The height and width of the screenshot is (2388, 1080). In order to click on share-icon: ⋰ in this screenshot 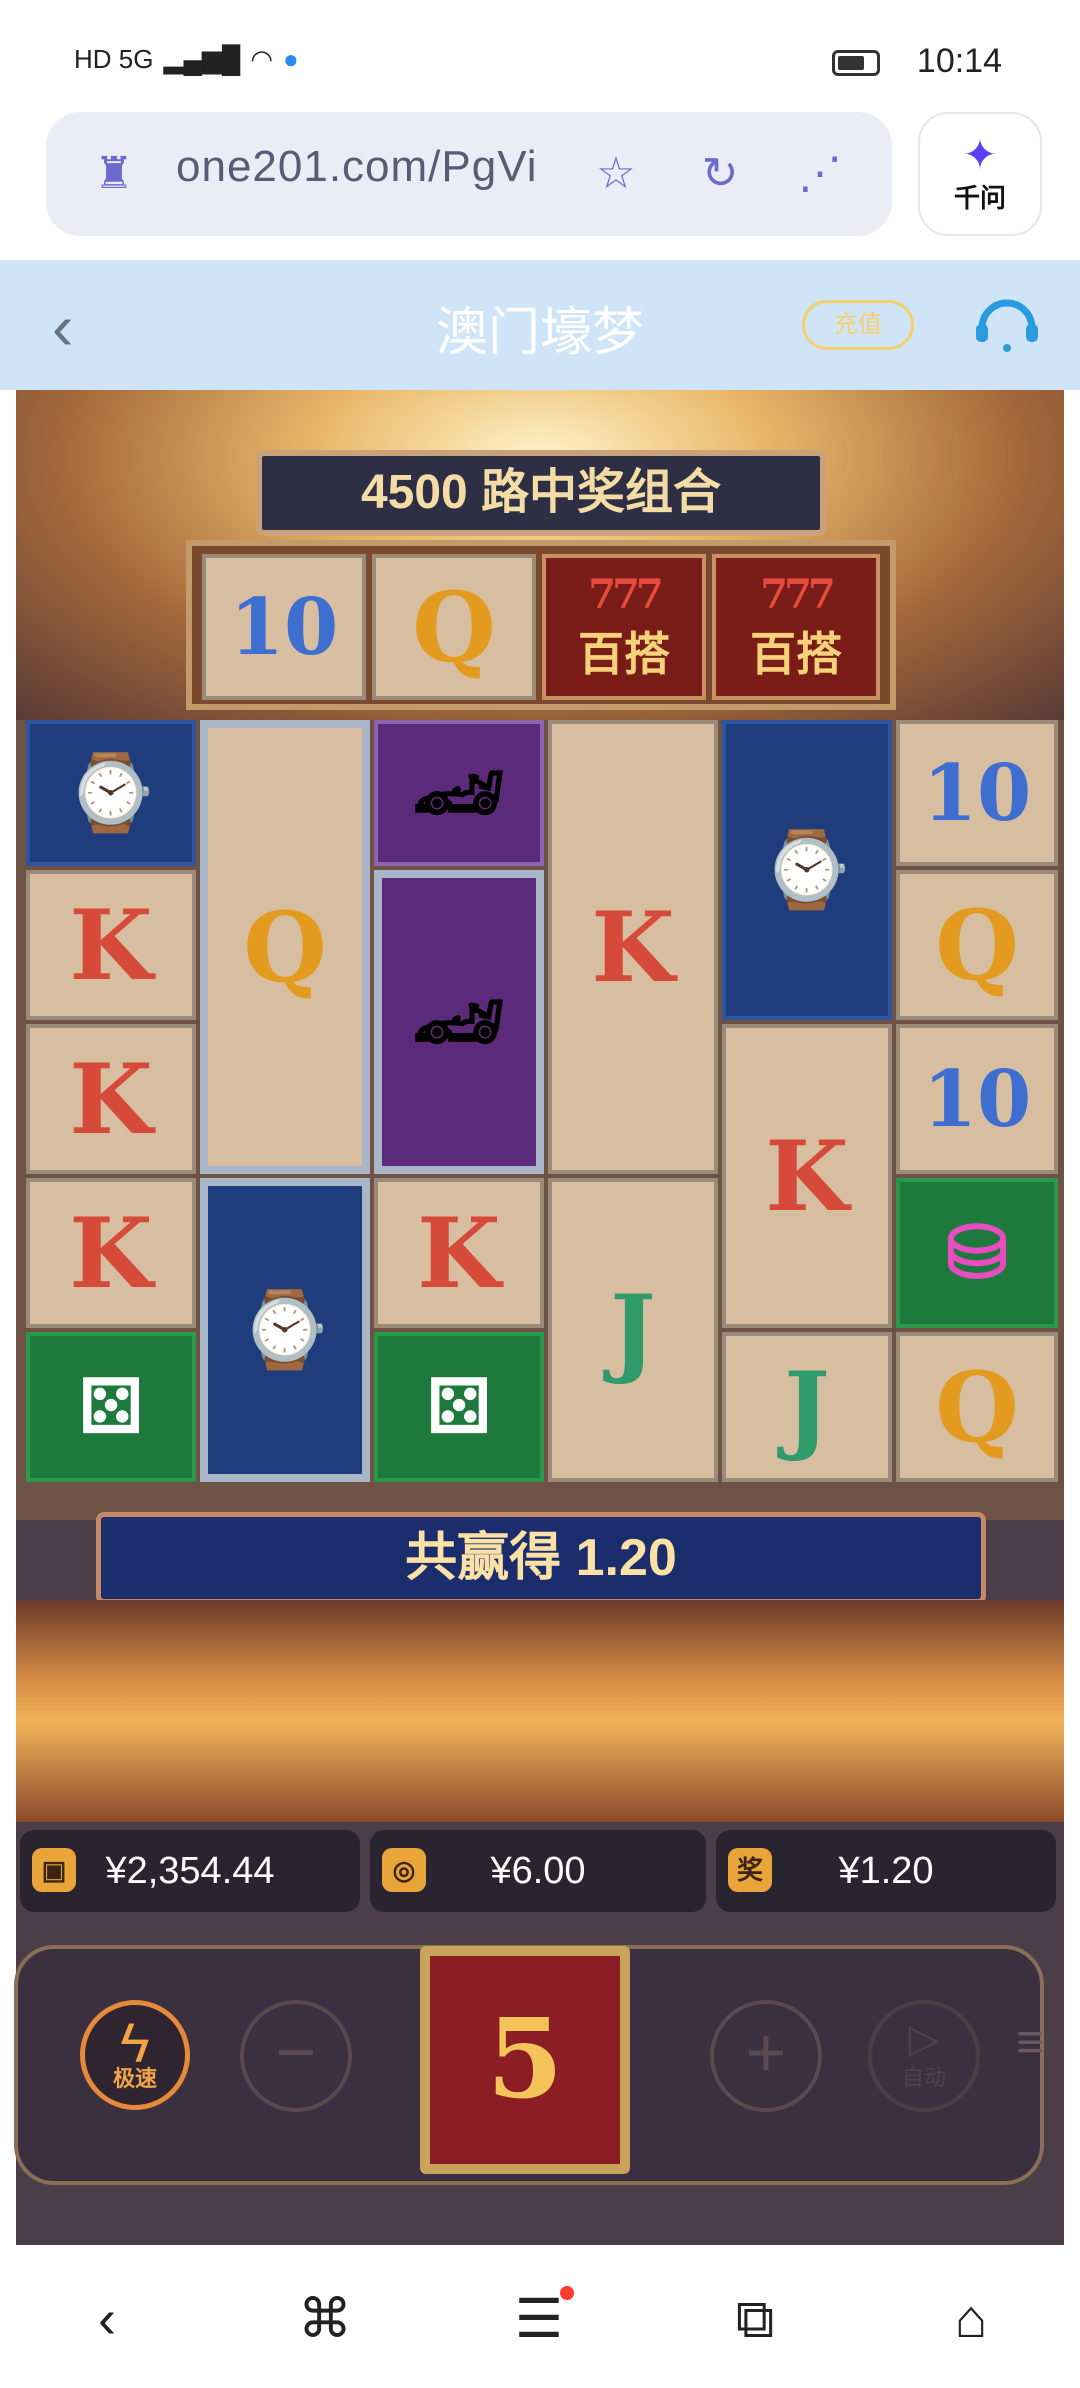, I will do `click(820, 174)`.